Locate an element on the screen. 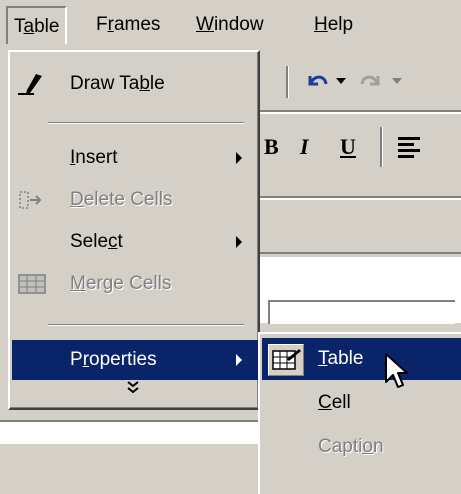 Image resolution: width=461 pixels, height=494 pixels. standard-toolbar is located at coordinates (360, 80).